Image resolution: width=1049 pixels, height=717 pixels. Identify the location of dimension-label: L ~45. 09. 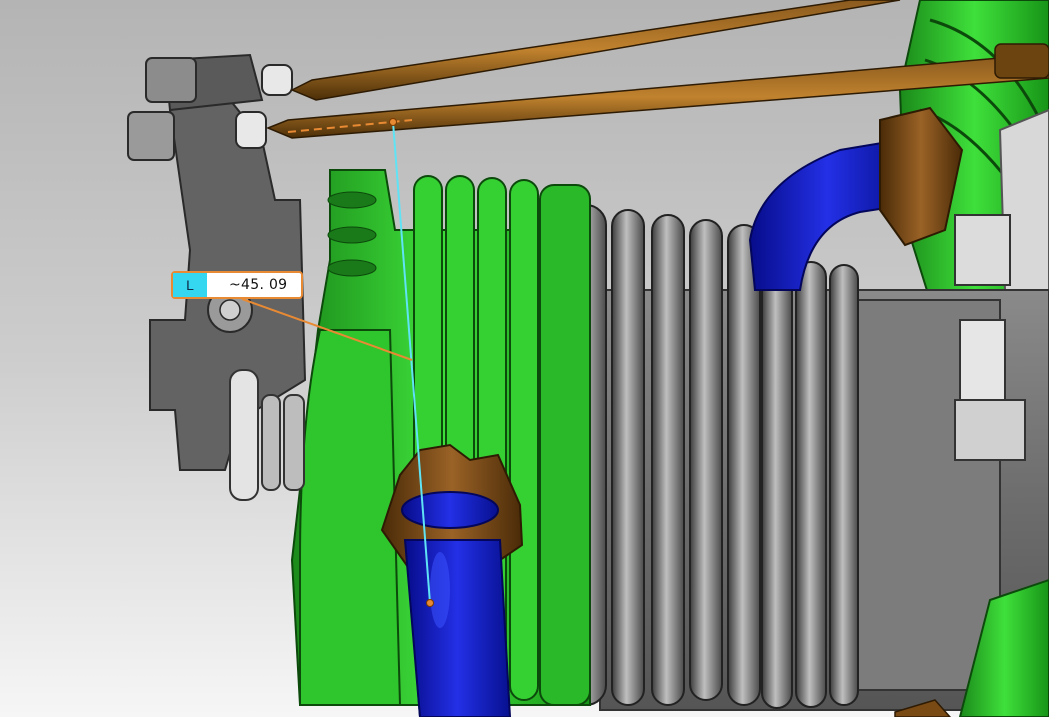
(237, 285).